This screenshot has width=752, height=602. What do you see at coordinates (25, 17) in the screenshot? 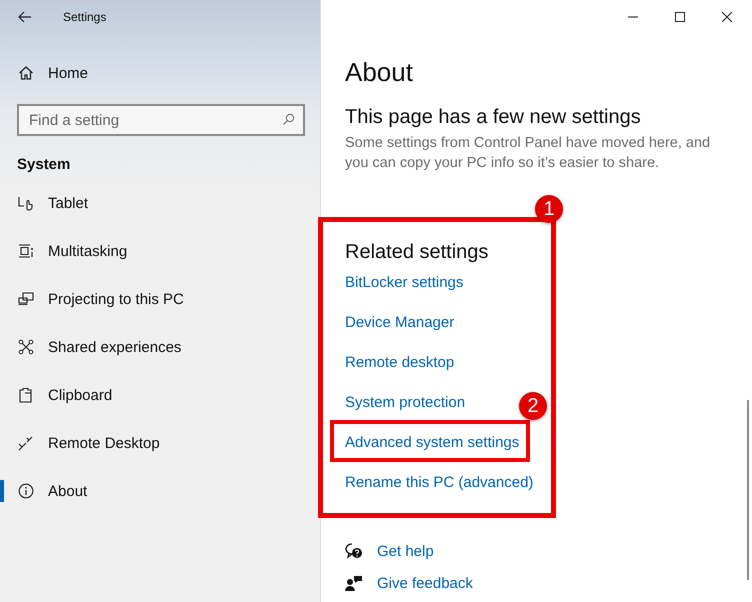
I see `back-arrow-icon` at bounding box center [25, 17].